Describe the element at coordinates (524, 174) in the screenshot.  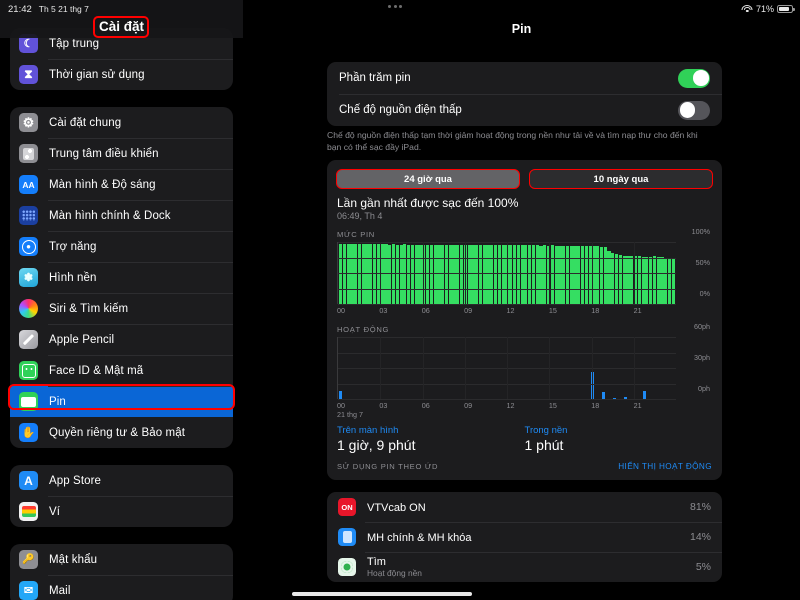
I see `time-range-segmented-control: 24 giờ qua 10 ngày qua` at that location.